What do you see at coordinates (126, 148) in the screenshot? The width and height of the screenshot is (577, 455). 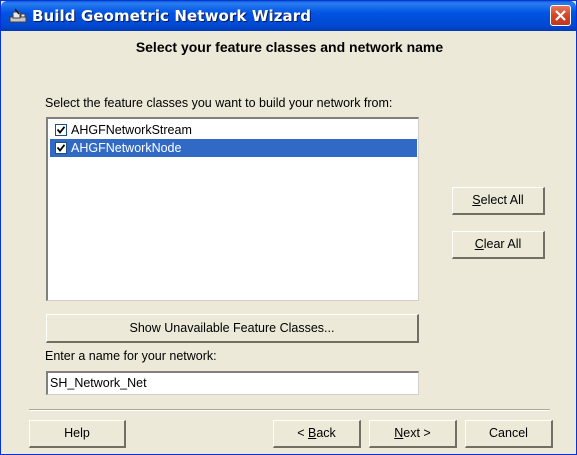 I see `list-item-label: AHGFNetworkNode` at bounding box center [126, 148].